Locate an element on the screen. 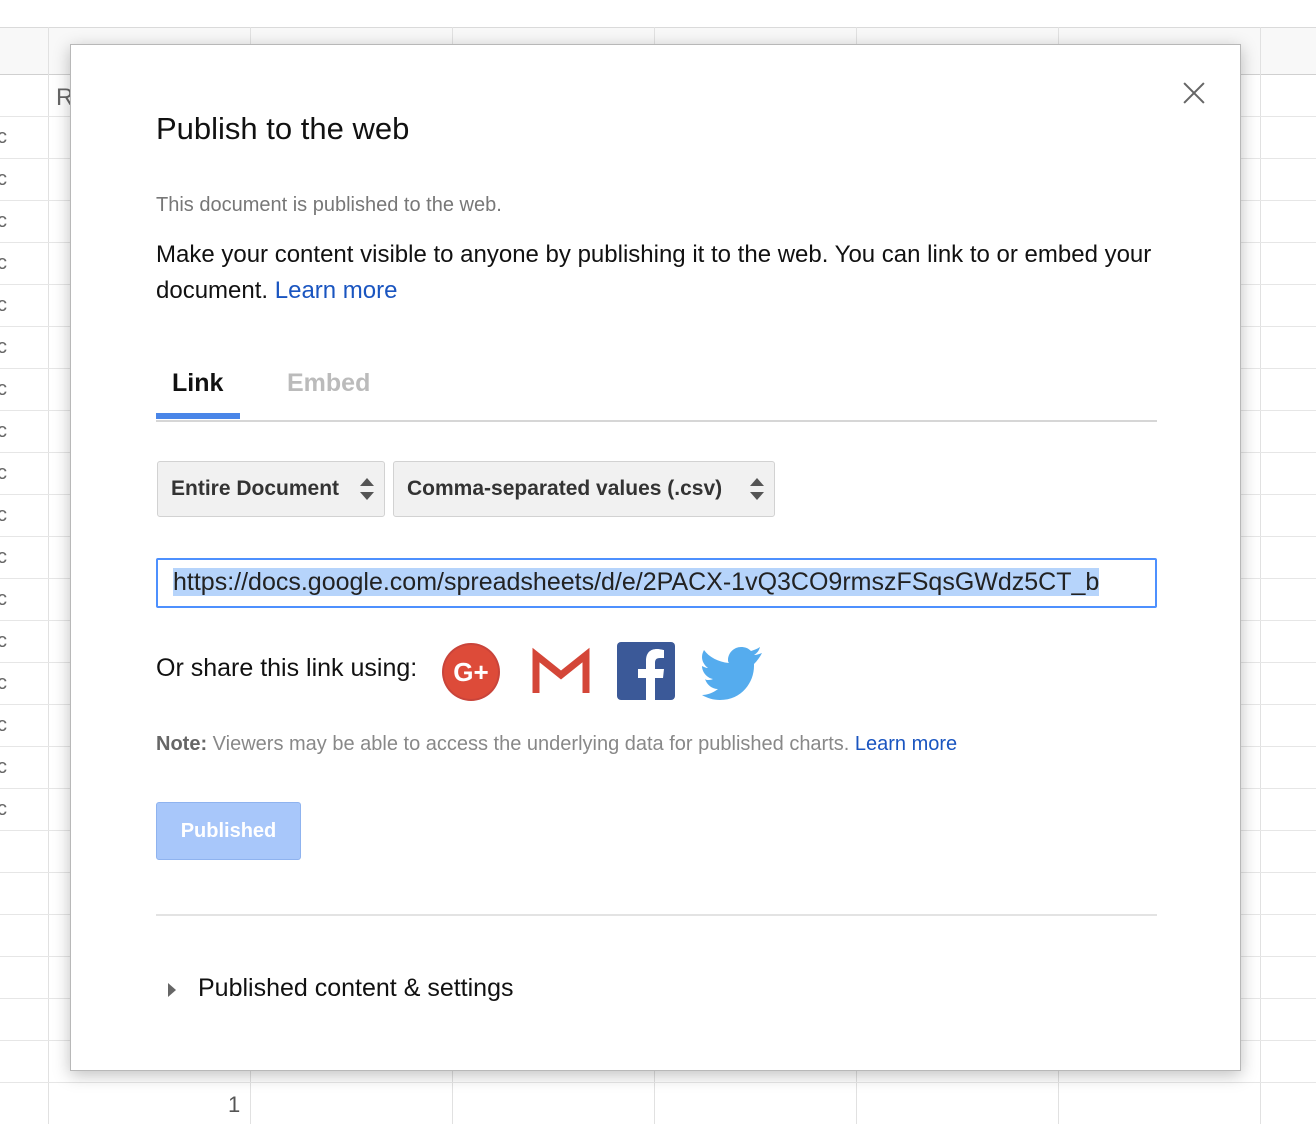 The height and width of the screenshot is (1124, 1316). expander-label: Published content & settings is located at coordinates (356, 988).